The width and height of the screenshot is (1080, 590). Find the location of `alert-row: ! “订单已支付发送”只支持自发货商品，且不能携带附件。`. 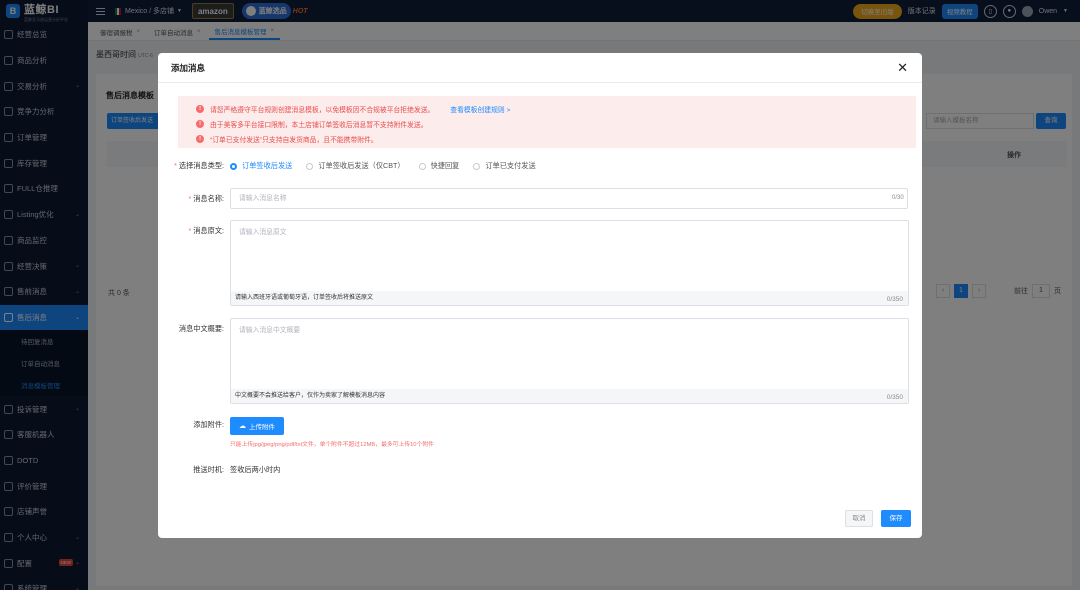

alert-row: ! “订单已支付发送”只支持自发货商品，且不能携带附件。 is located at coordinates (556, 138).